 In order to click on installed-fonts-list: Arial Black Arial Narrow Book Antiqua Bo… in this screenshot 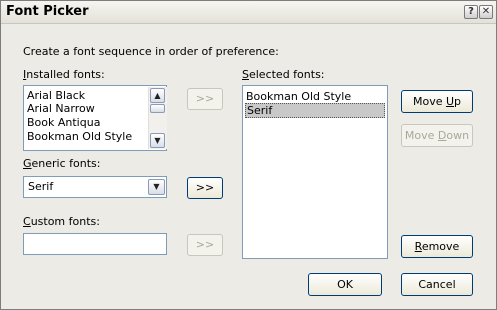, I will do `click(95, 118)`.